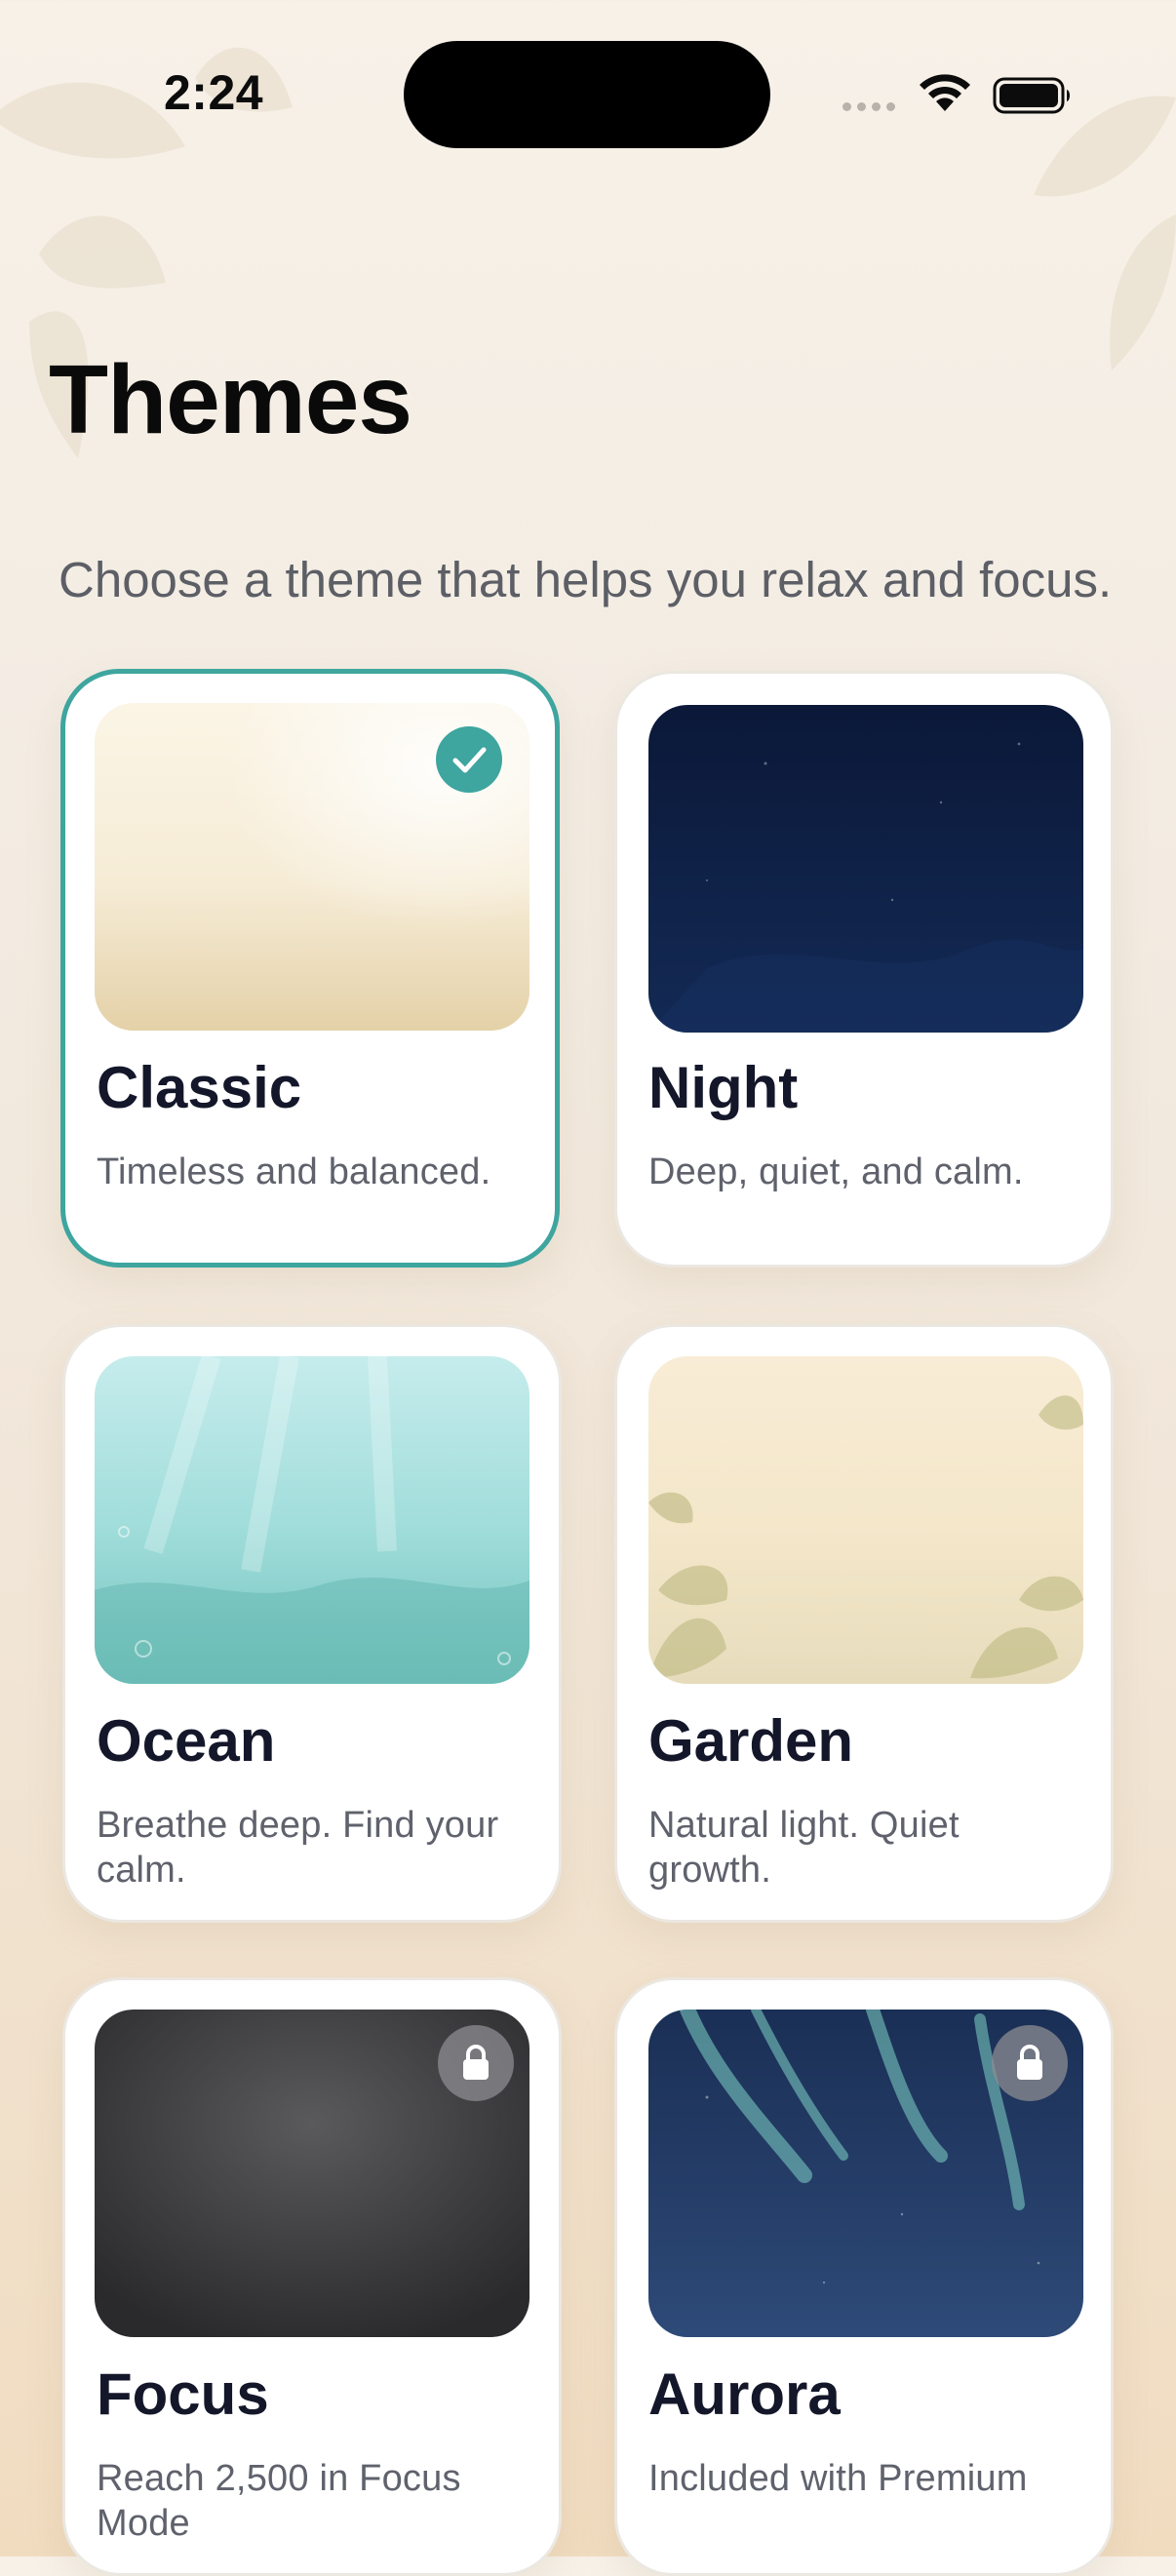  I want to click on theme-description: Deep, quiet, and calm., so click(836, 1171).